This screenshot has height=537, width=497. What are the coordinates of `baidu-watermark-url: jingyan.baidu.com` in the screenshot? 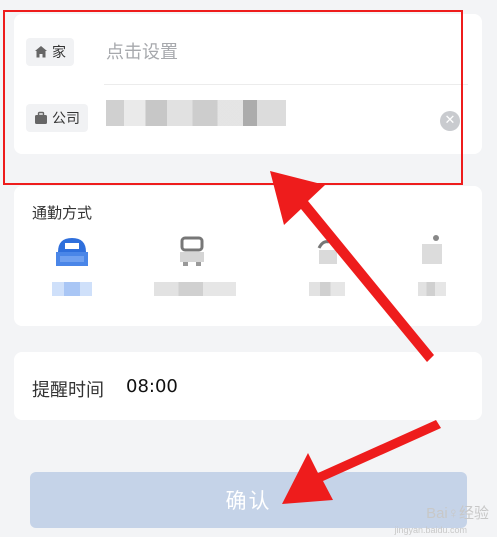 It's located at (430, 530).